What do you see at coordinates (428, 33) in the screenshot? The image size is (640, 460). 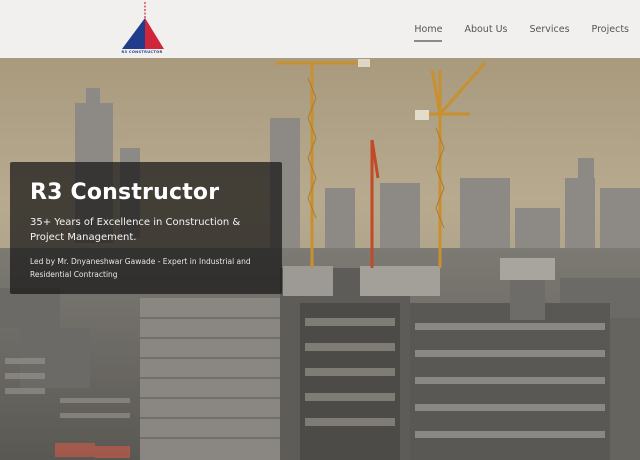 I see `nav-home: Home` at bounding box center [428, 33].